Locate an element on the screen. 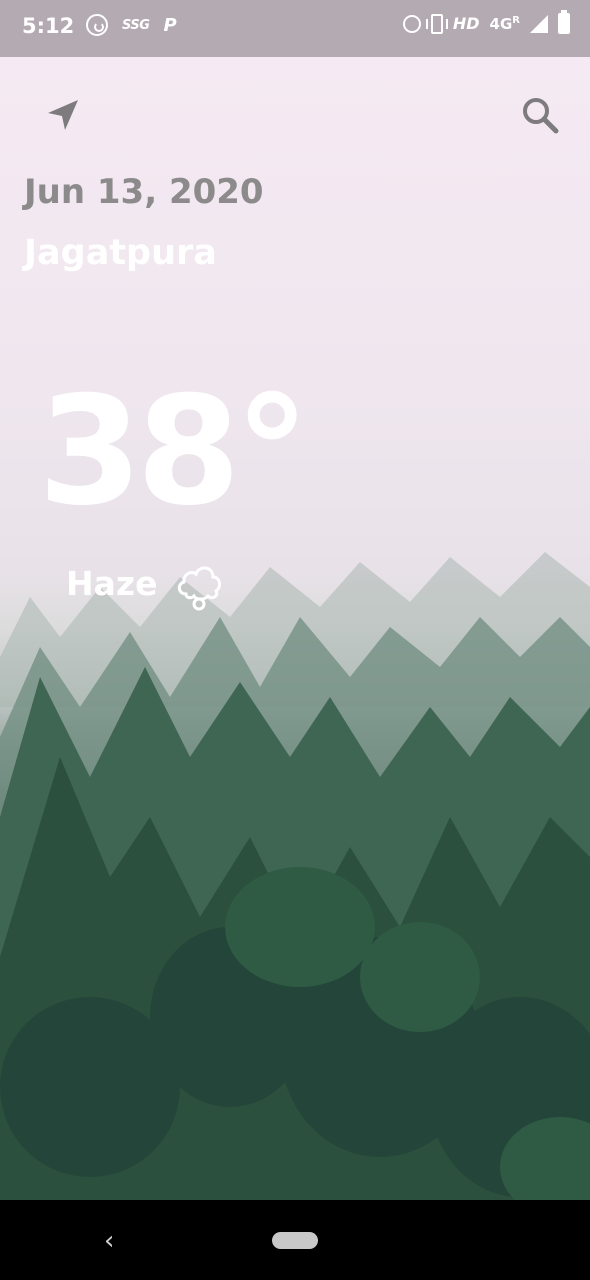 The width and height of the screenshot is (590, 1280). navigation-bar: ‹ is located at coordinates (295, 1240).